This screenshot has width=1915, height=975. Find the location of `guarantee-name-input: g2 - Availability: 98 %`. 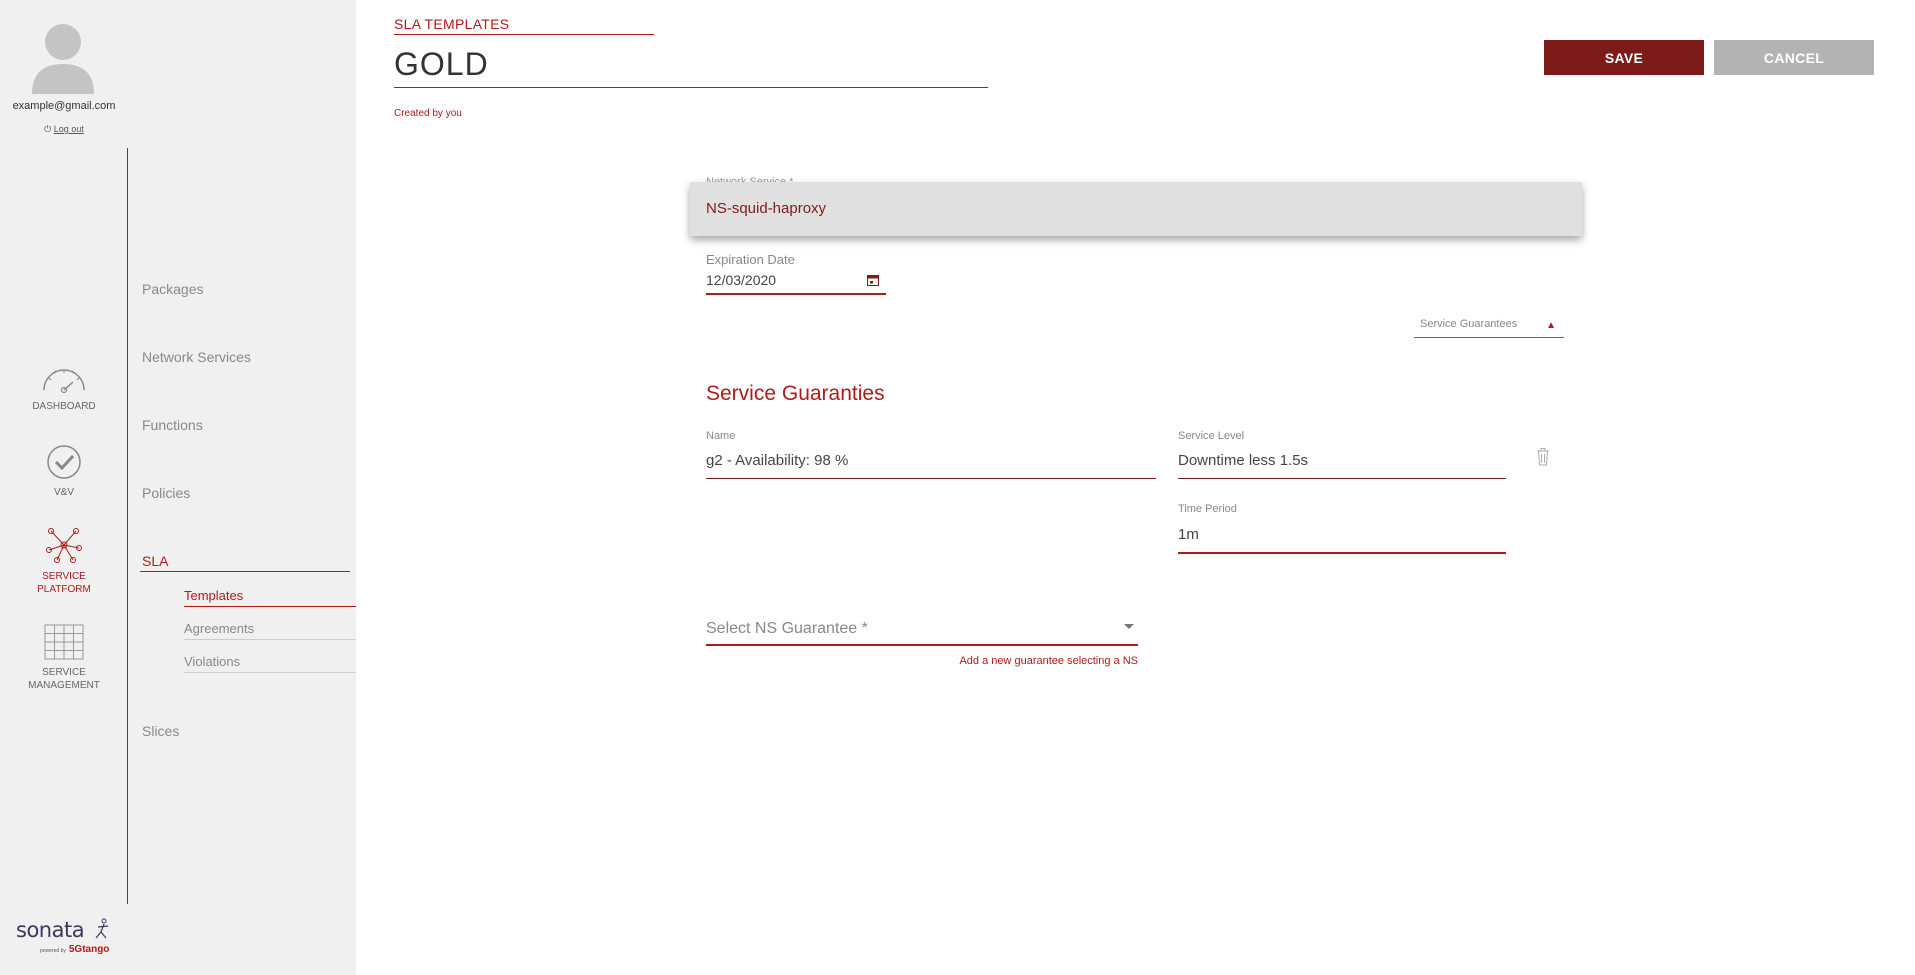

guarantee-name-input: g2 - Availability: 98 % is located at coordinates (777, 460).